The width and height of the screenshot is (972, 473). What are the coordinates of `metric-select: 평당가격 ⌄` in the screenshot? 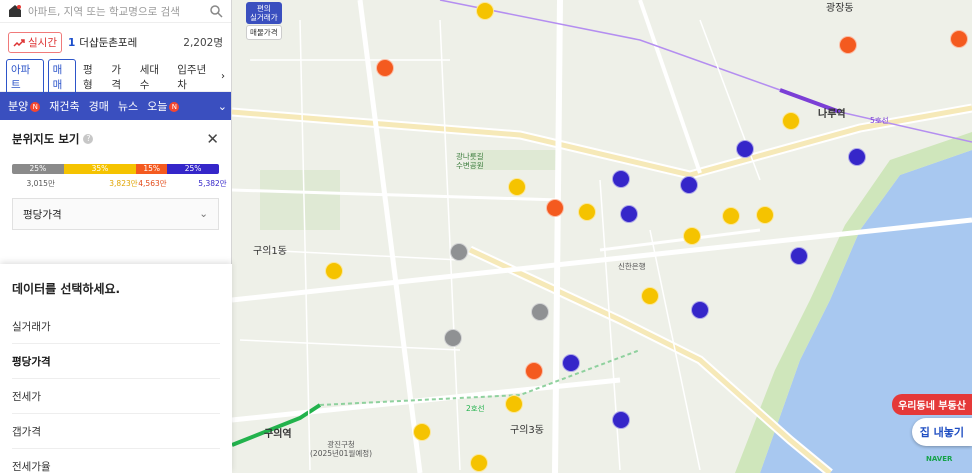 It's located at (115, 214).